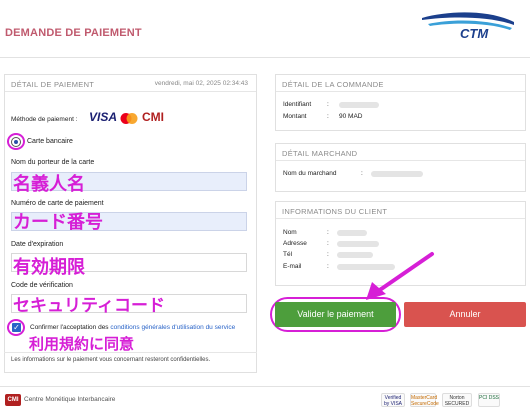 This screenshot has width=530, height=411. What do you see at coordinates (130, 352) in the screenshot?
I see `privacy-divider` at bounding box center [130, 352].